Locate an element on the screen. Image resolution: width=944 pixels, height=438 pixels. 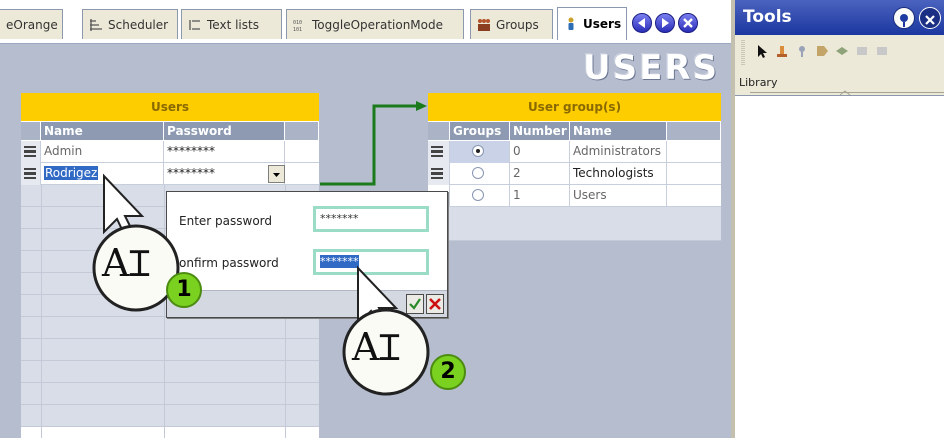
tab-label: Groups is located at coordinates (517, 24).